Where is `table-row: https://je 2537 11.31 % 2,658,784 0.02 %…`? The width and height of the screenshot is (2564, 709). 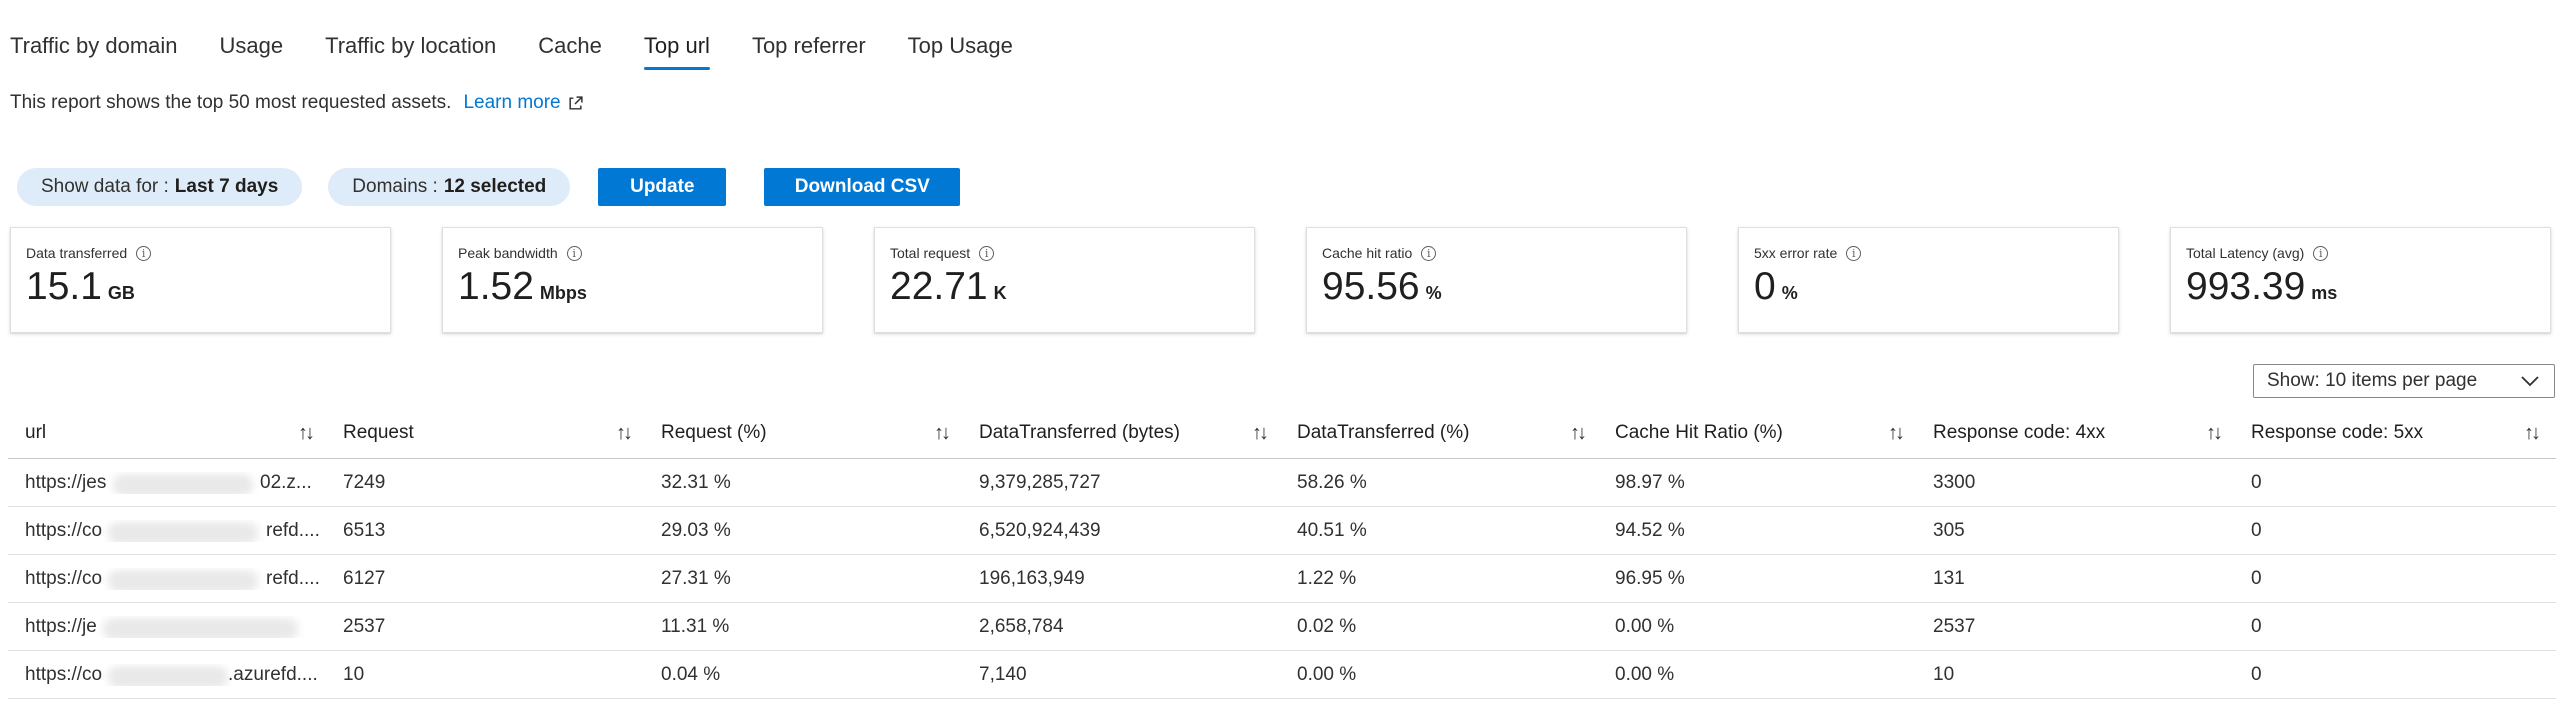
table-row: https://je 2537 11.31 % 2,658,784 0.02 %… is located at coordinates (1282, 627).